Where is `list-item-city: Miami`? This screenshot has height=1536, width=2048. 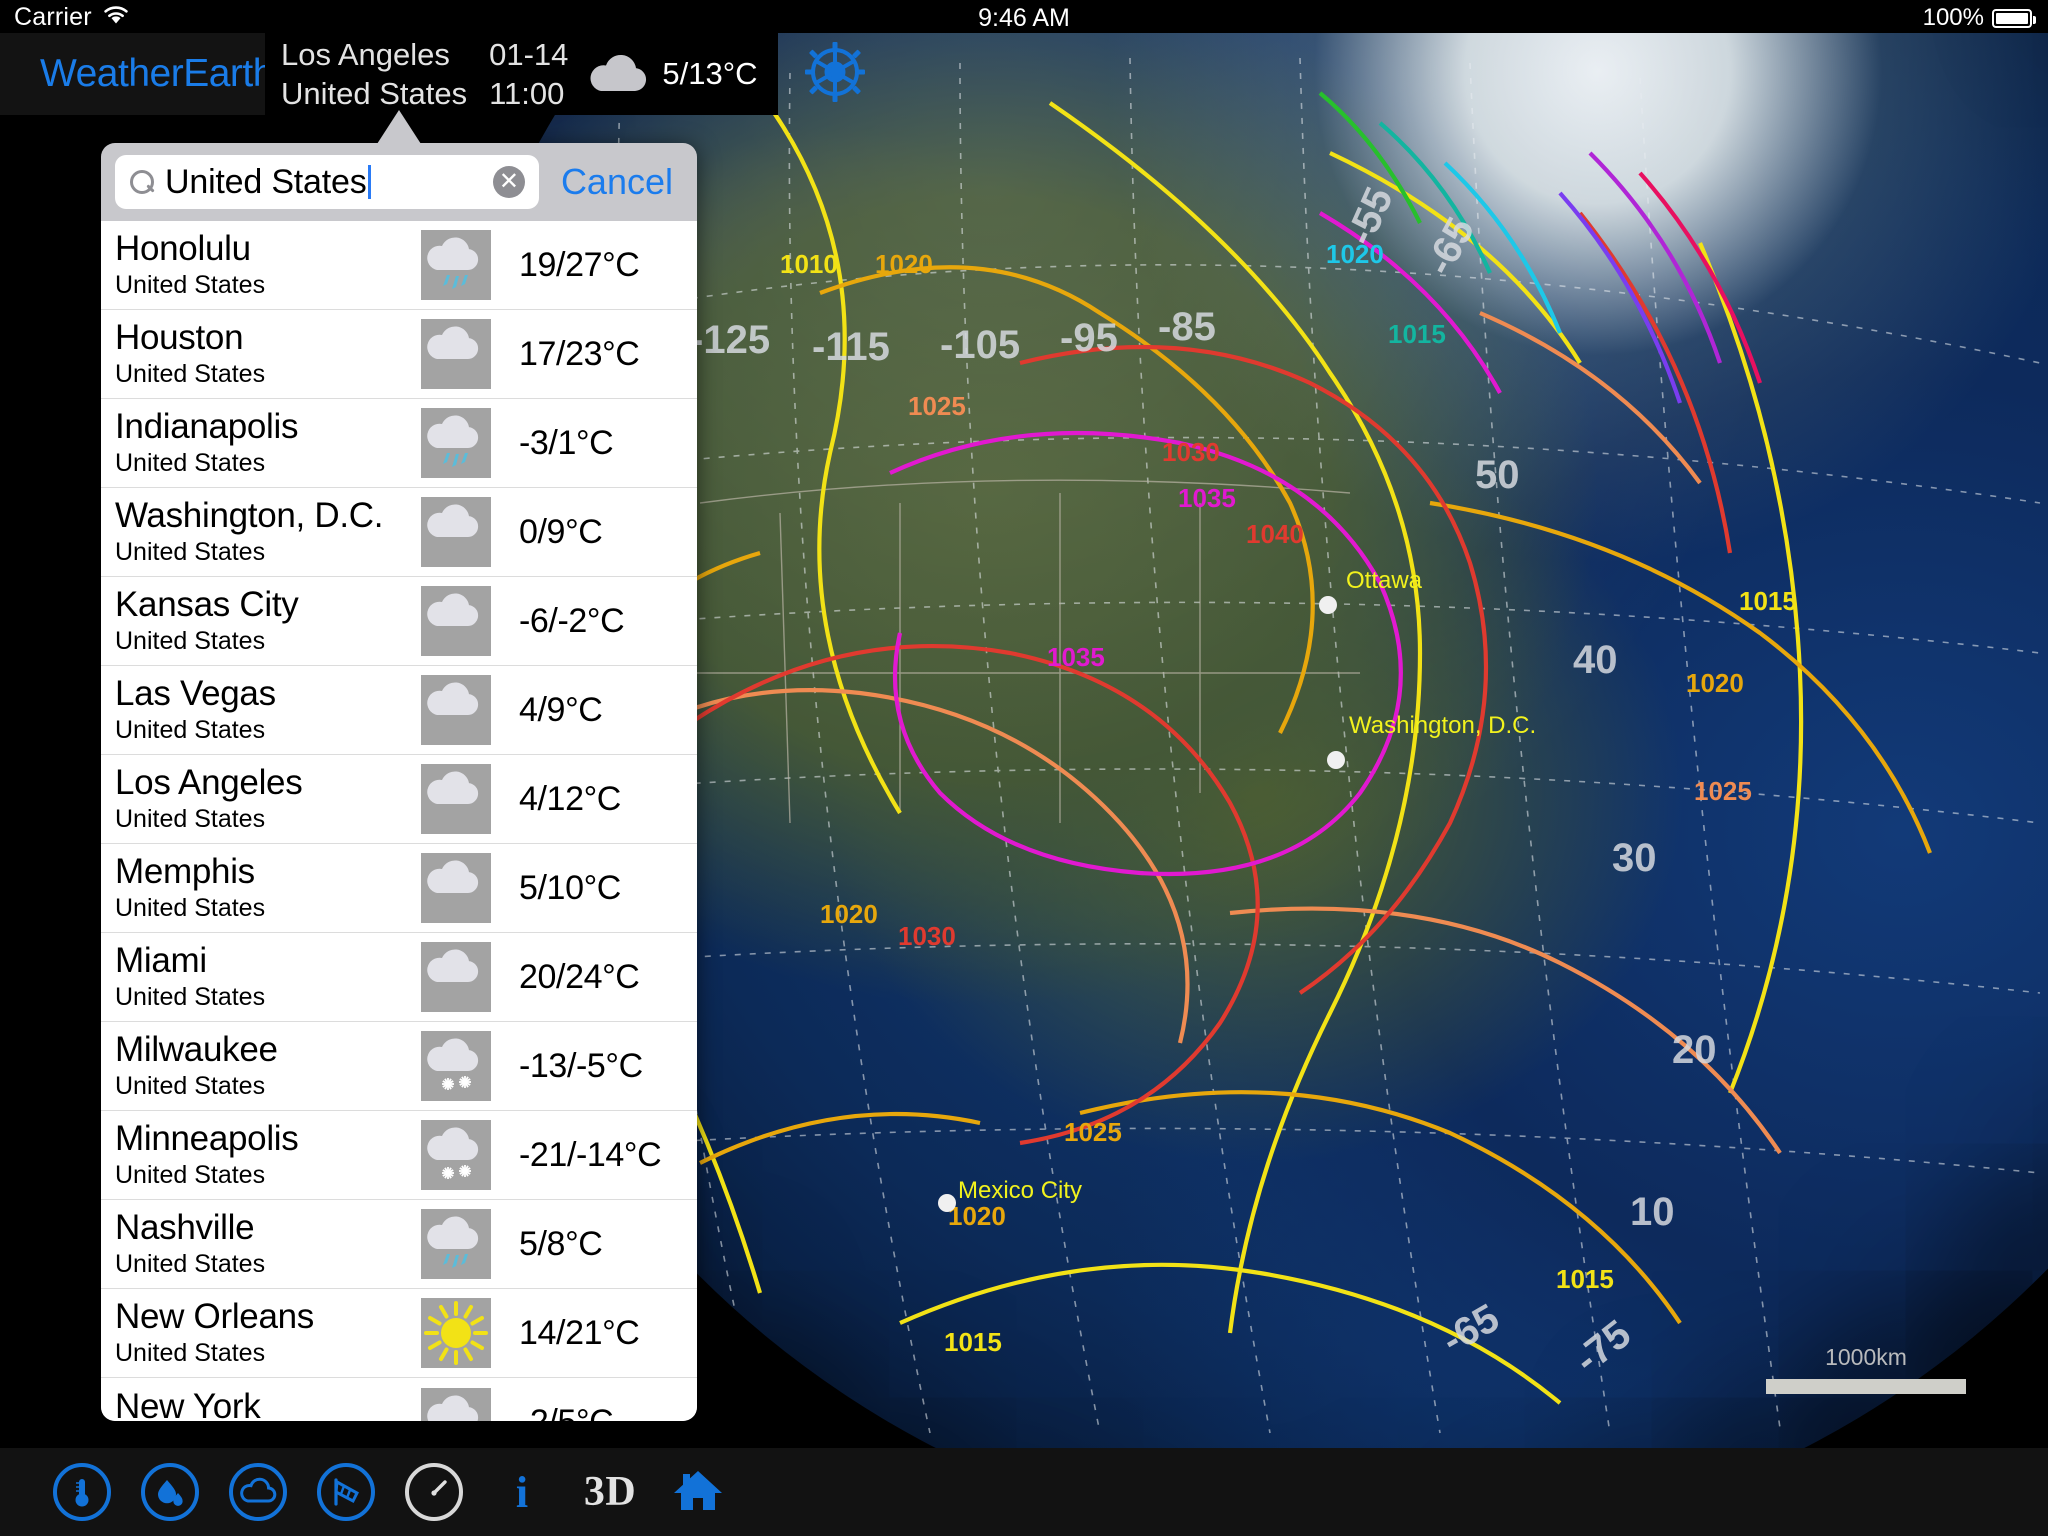
list-item-city: Miami is located at coordinates (161, 960).